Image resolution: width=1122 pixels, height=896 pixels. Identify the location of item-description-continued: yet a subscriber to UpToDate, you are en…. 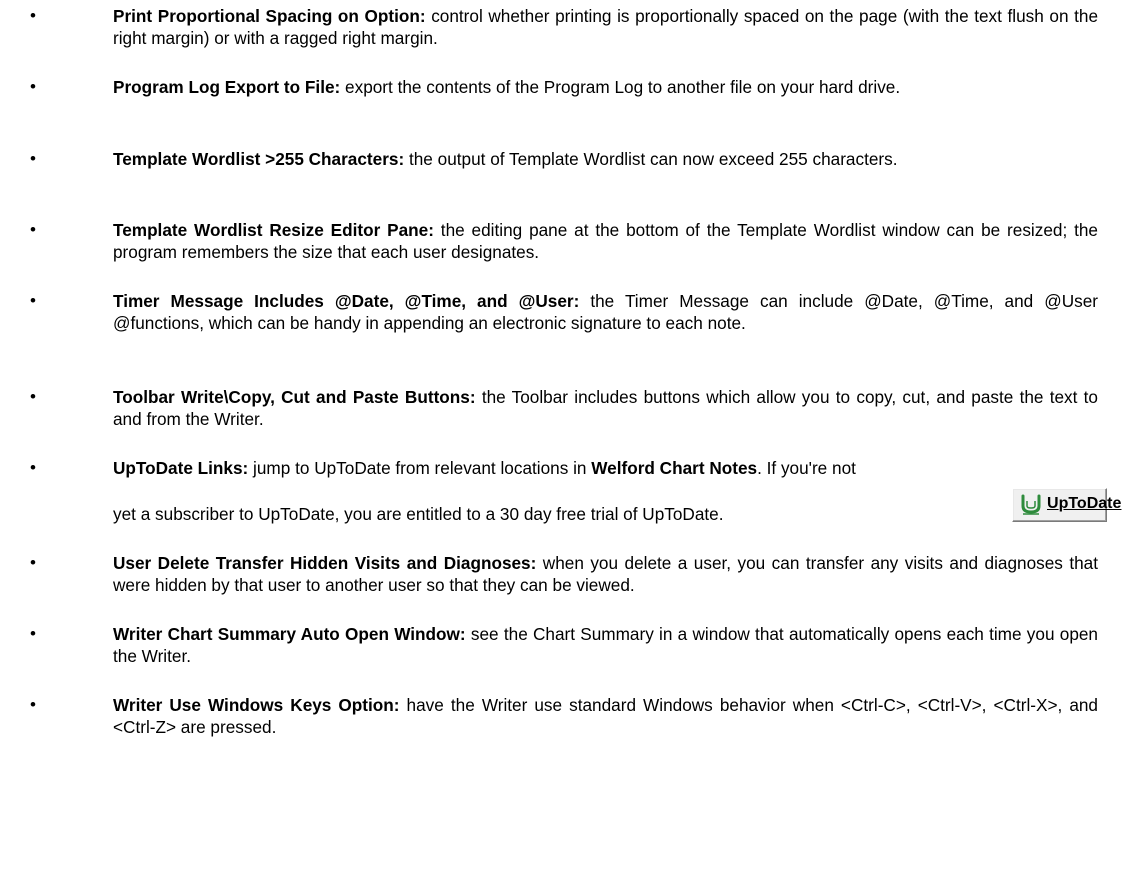
(418, 514).